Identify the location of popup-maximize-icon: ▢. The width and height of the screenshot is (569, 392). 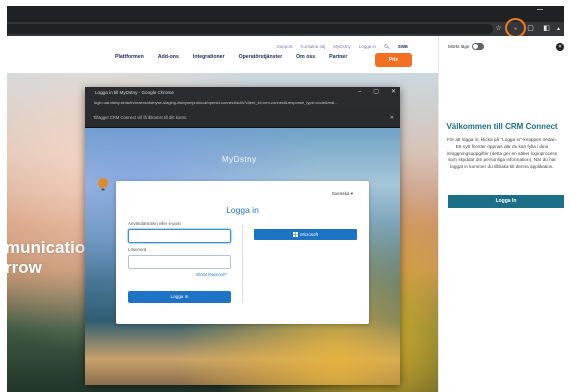
(376, 92).